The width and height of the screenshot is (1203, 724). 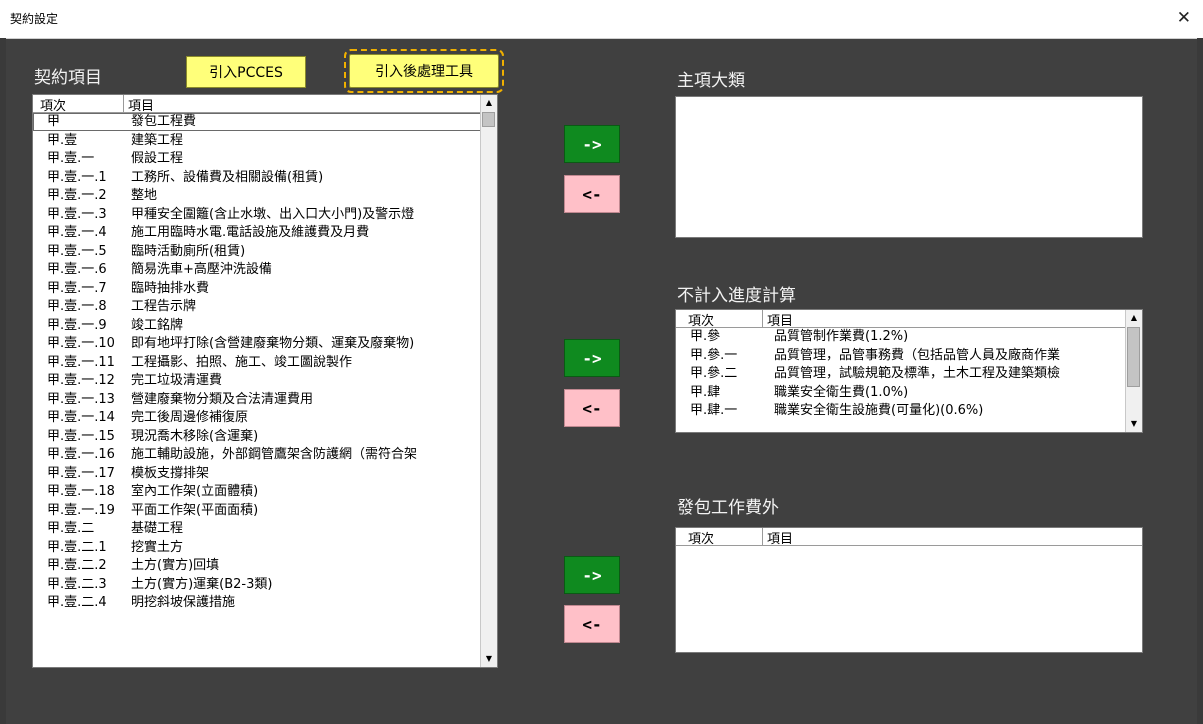 I want to click on item-name: 完工垃圾清運費, so click(x=177, y=380).